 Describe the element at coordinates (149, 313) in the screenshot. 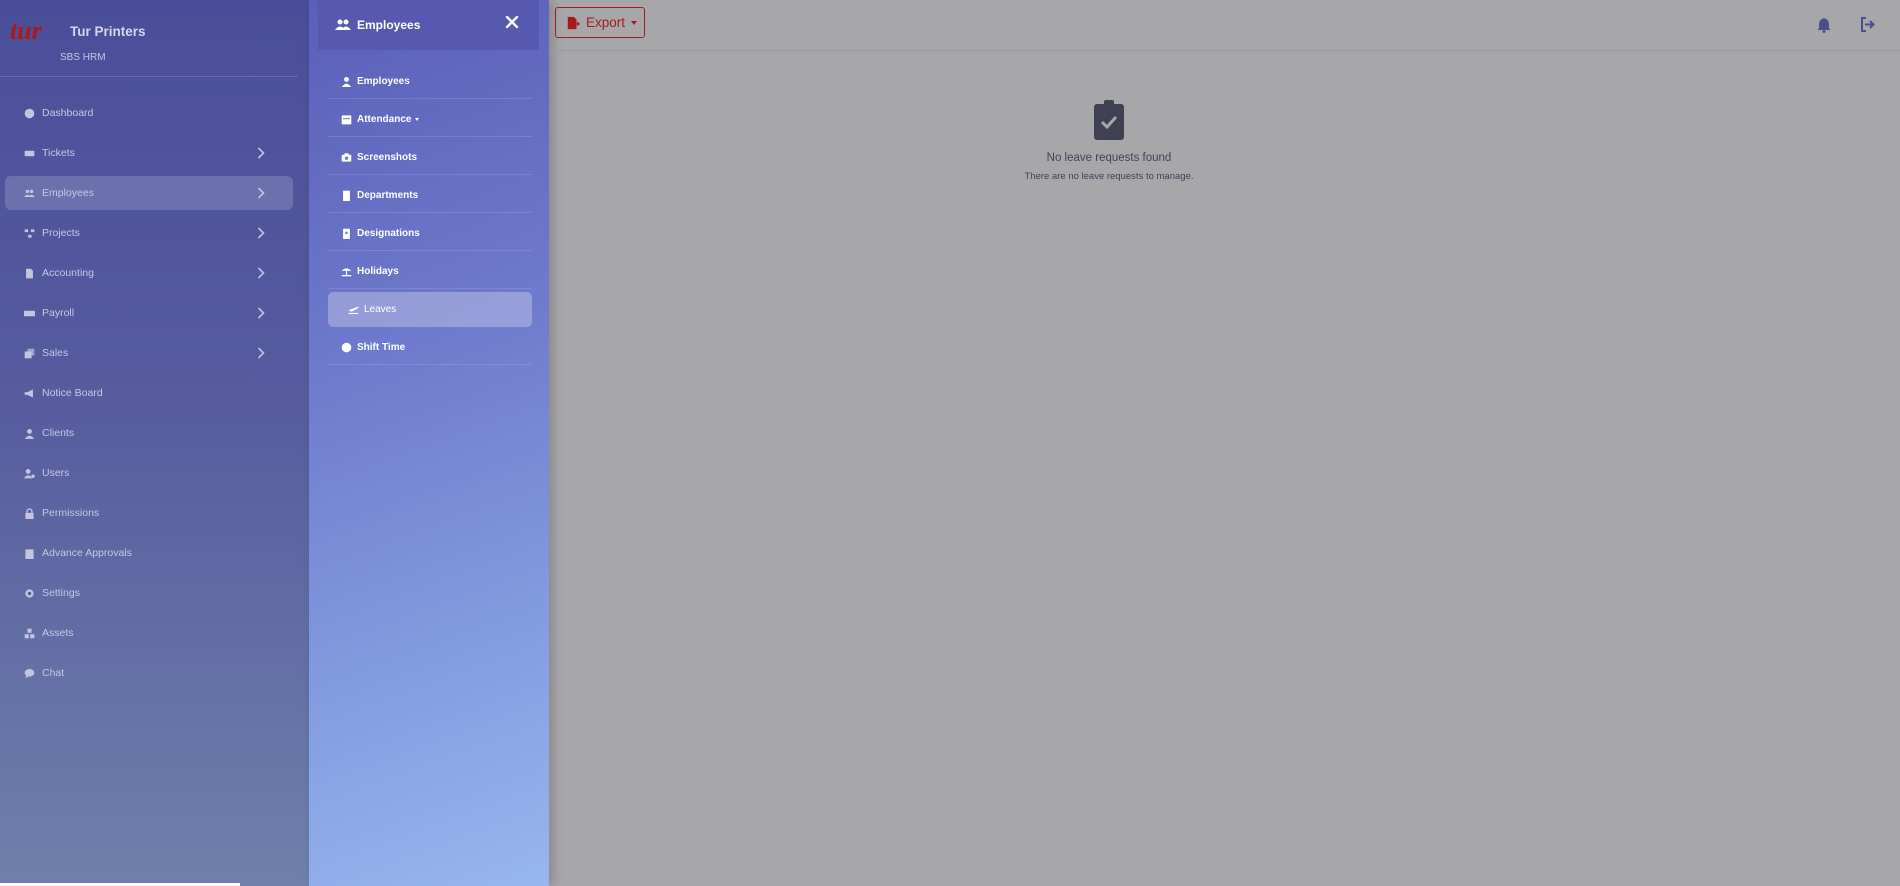

I see `sidebar-item-payroll: Payroll` at that location.